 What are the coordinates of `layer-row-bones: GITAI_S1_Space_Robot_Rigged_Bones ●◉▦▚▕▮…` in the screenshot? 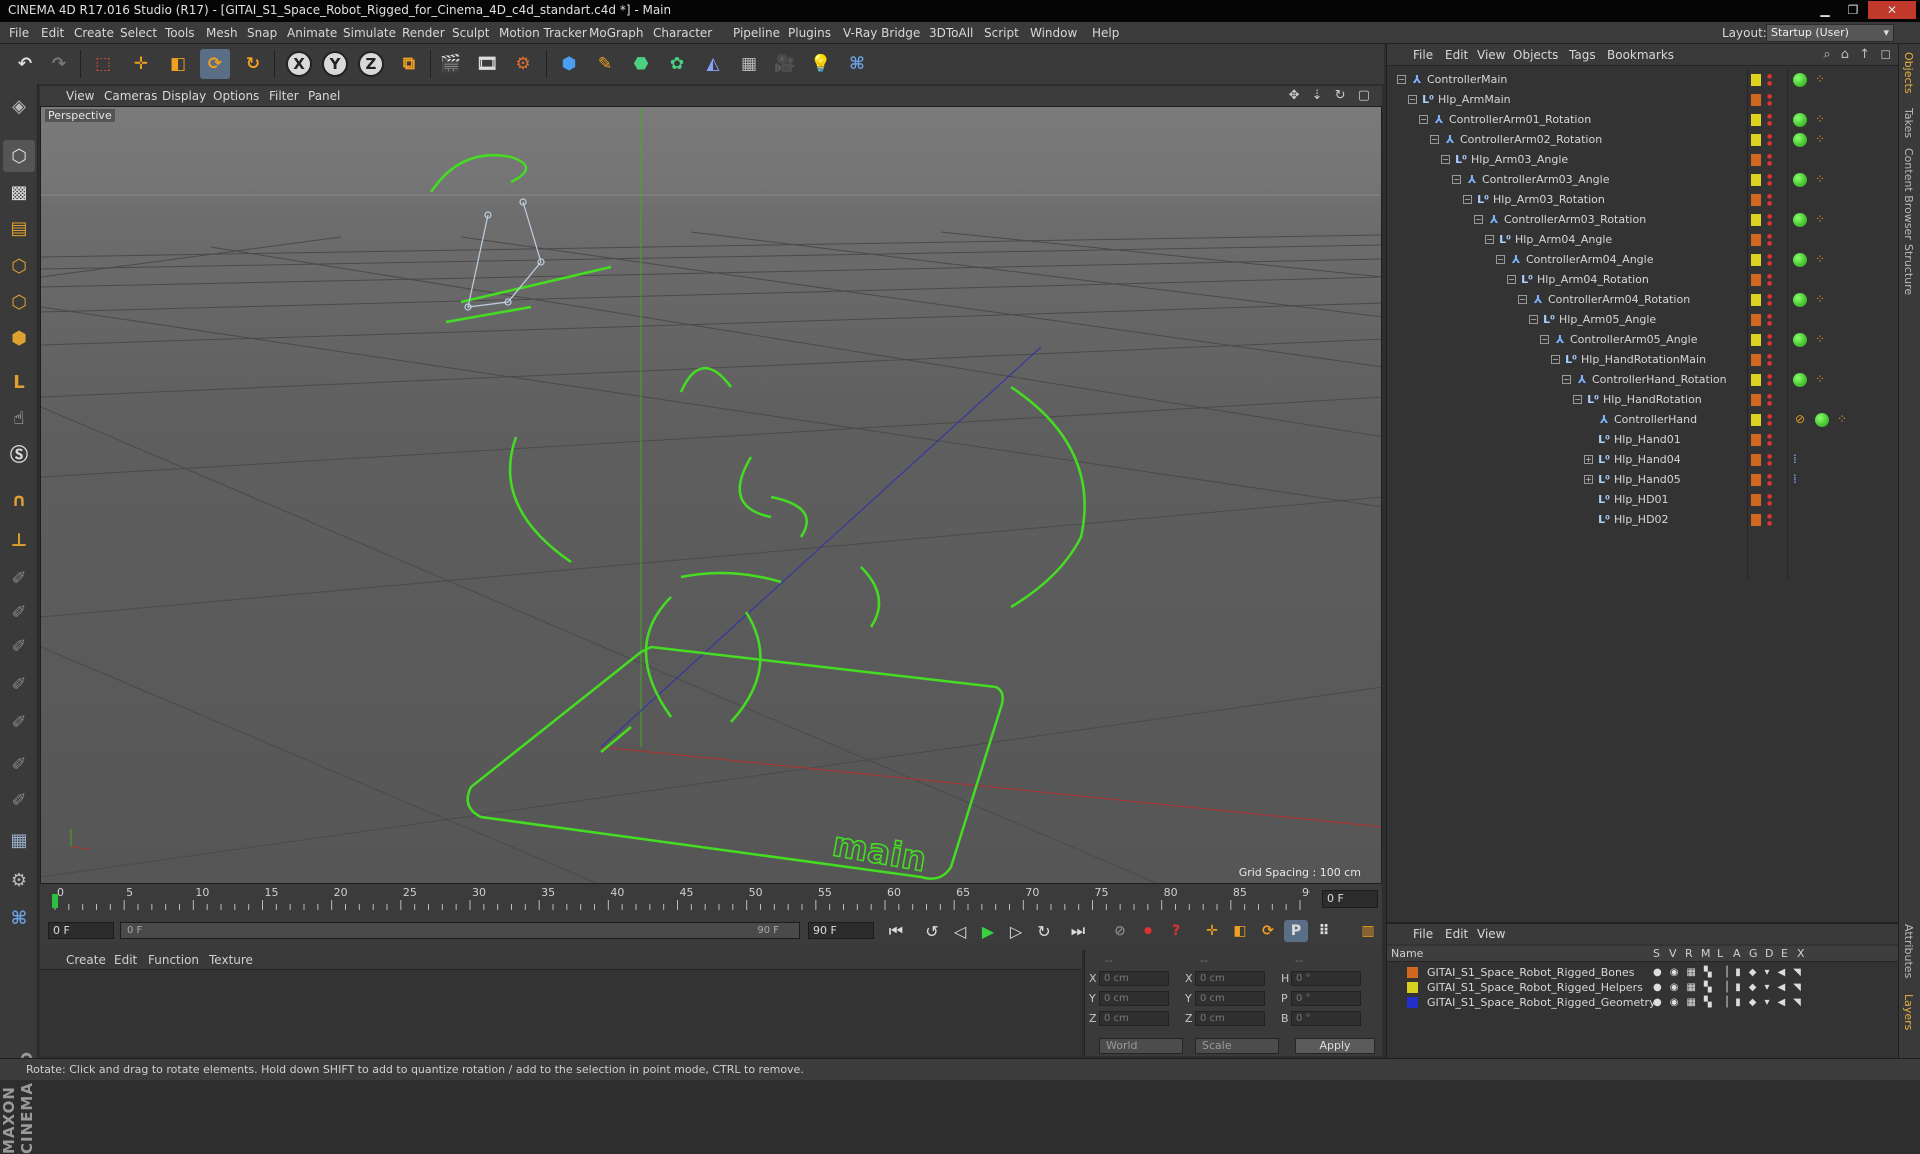 It's located at (1643, 972).